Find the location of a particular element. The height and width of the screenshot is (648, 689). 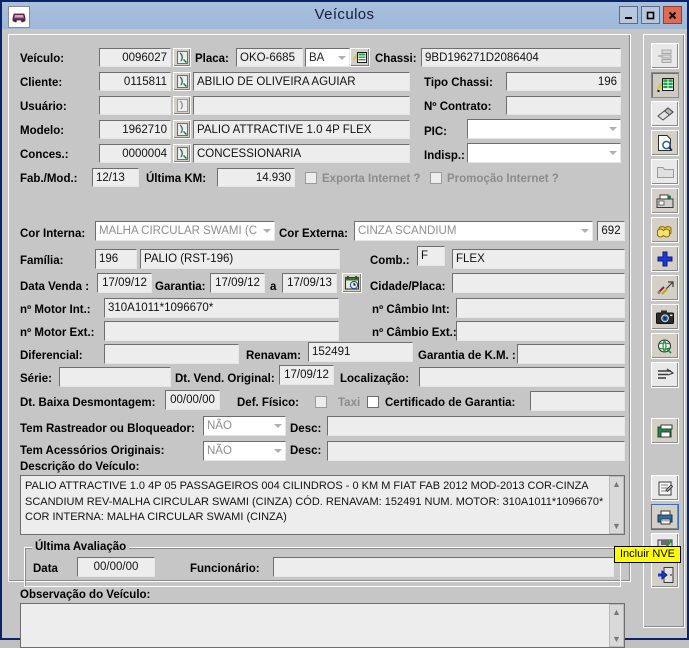

observacao-textarea is located at coordinates (322, 625).